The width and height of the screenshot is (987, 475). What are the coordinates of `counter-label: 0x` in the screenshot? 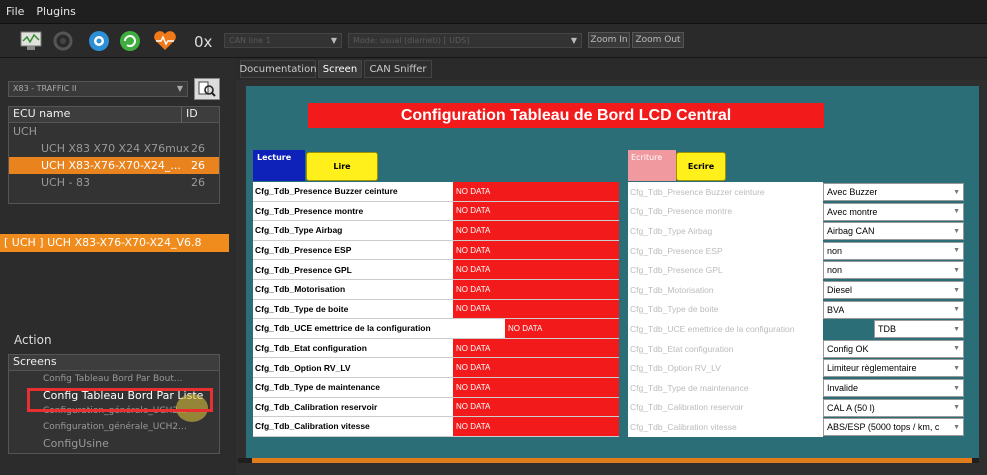 It's located at (203, 42).